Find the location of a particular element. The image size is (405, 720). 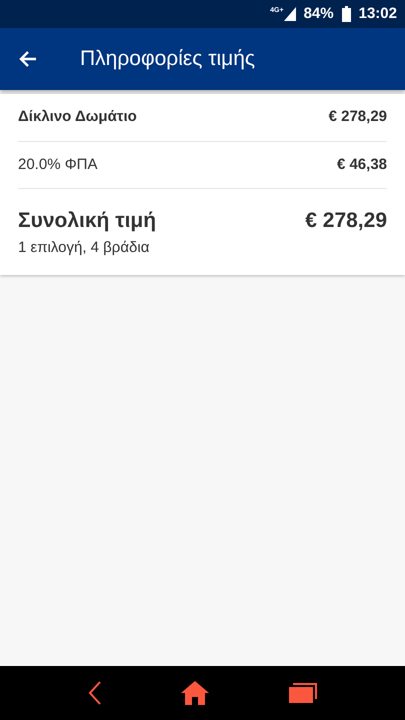

line-label: Δίκλινο Δωμάτιο is located at coordinates (77, 117).